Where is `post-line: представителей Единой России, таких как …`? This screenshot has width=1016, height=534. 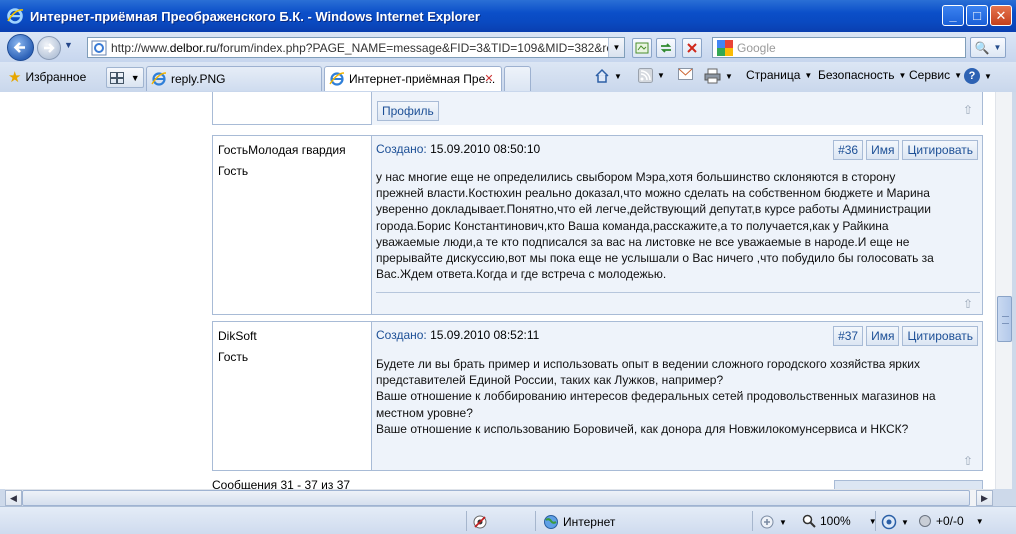 post-line: представителей Единой России, таких как … is located at coordinates (550, 380).